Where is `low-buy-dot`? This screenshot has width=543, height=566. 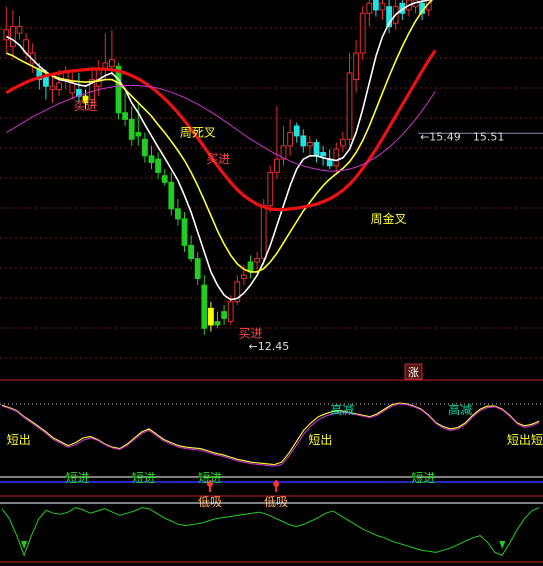
low-buy-dot is located at coordinates (276, 484).